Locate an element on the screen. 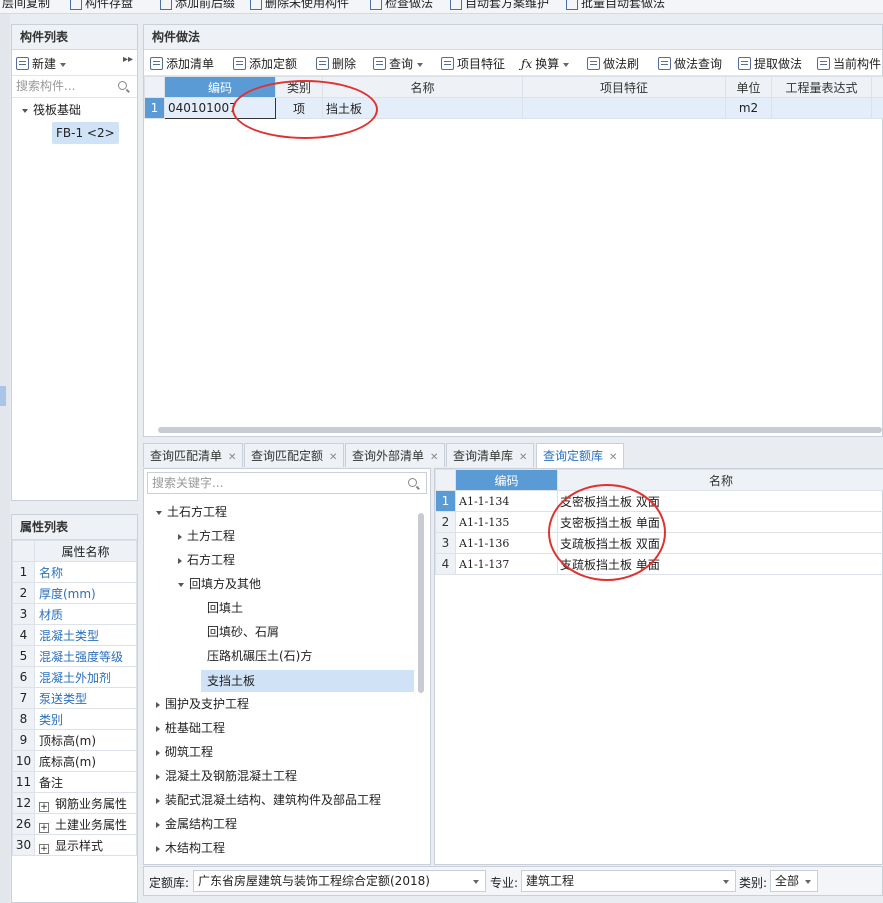 The image size is (883, 903). col-expression: 工程量表达式 is located at coordinates (821, 87).